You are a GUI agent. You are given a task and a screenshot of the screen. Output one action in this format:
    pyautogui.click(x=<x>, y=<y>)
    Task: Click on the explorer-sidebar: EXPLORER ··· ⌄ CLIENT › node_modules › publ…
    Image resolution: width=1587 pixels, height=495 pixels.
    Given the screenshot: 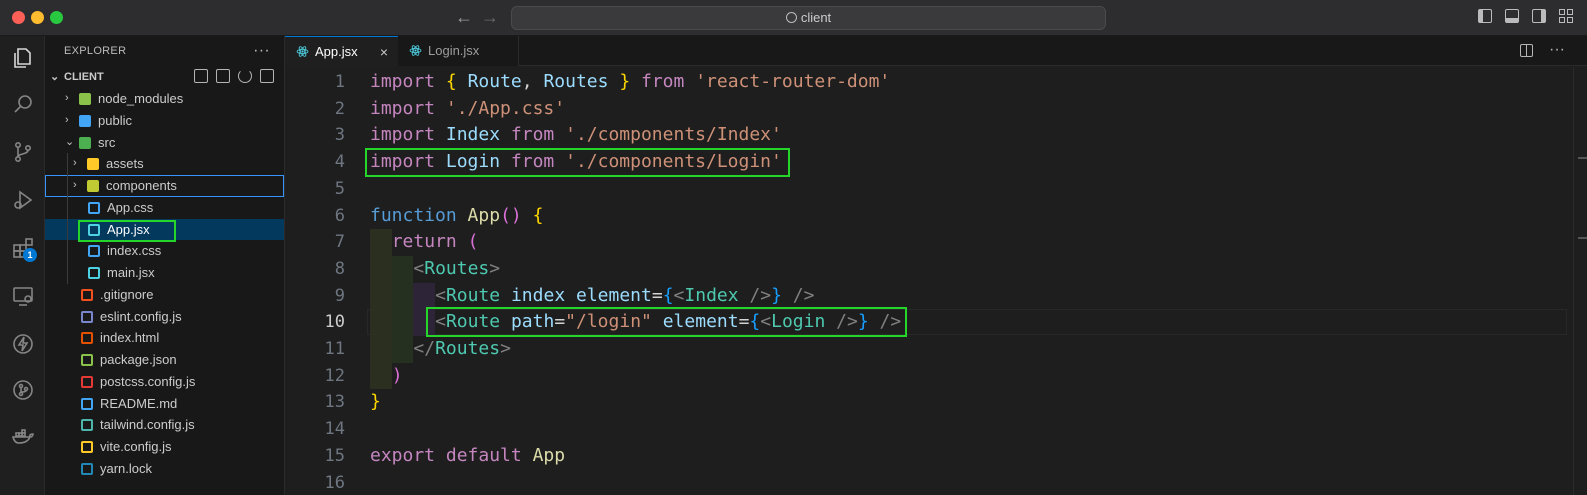 What is the action you would take?
    pyautogui.click(x=165, y=265)
    